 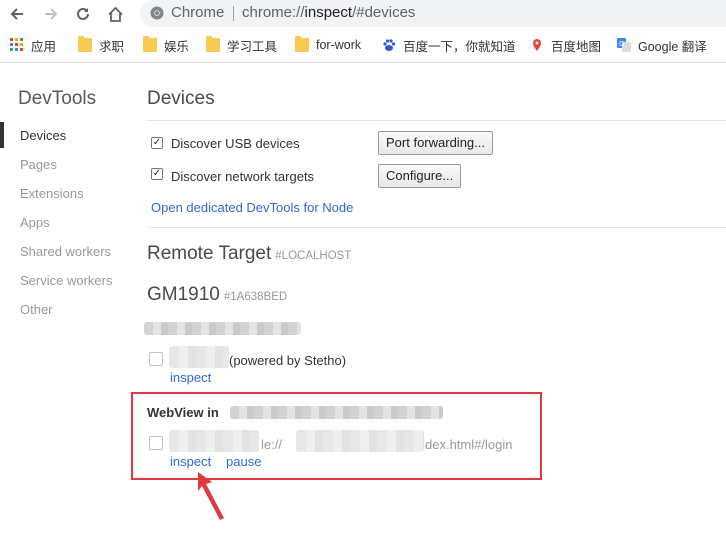 What do you see at coordinates (243, 176) in the screenshot?
I see `discover-network-label: Discover network targets` at bounding box center [243, 176].